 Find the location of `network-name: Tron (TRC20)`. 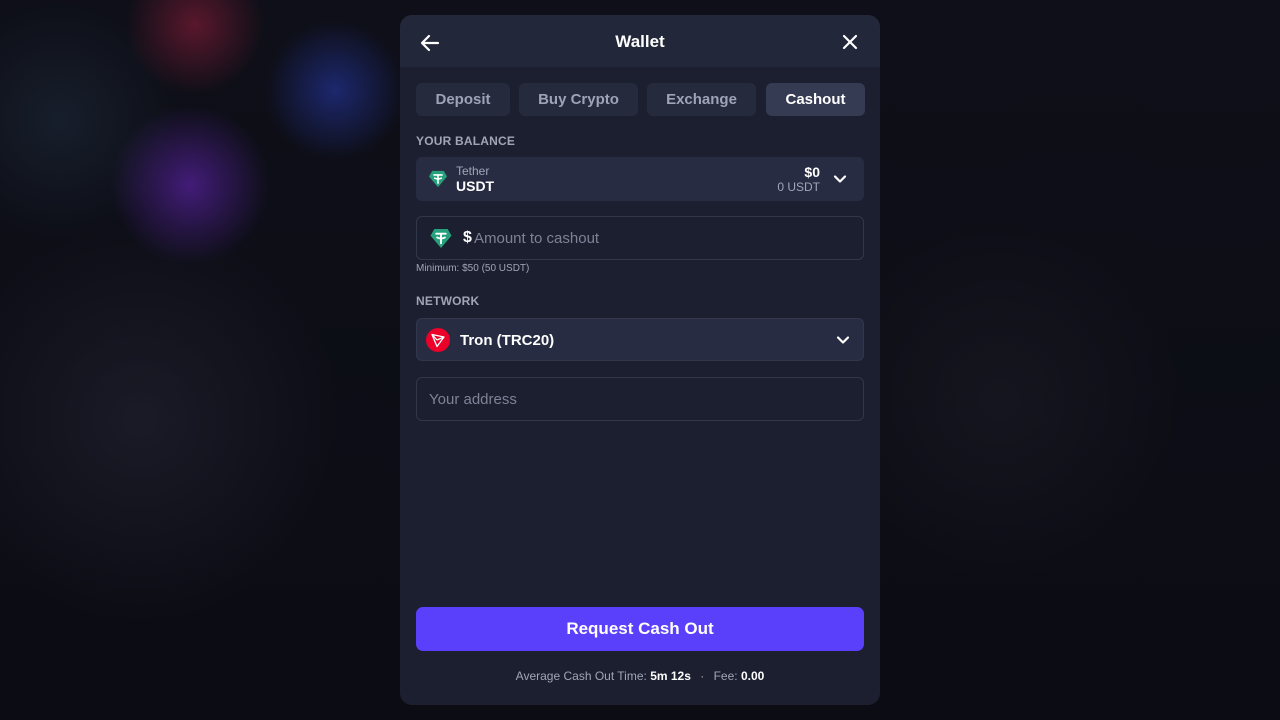

network-name: Tron (TRC20) is located at coordinates (507, 340).